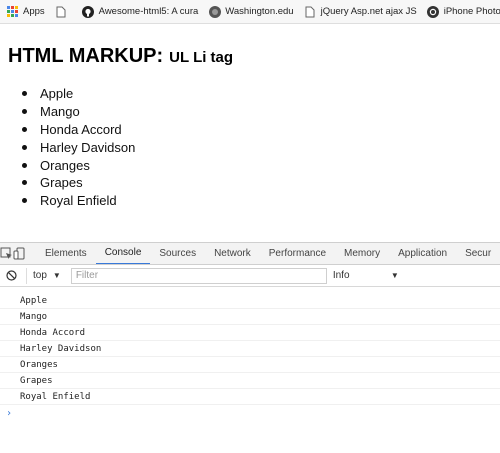  I want to click on bookmark-iphone-photo: iPhone Photo, so click(463, 11).